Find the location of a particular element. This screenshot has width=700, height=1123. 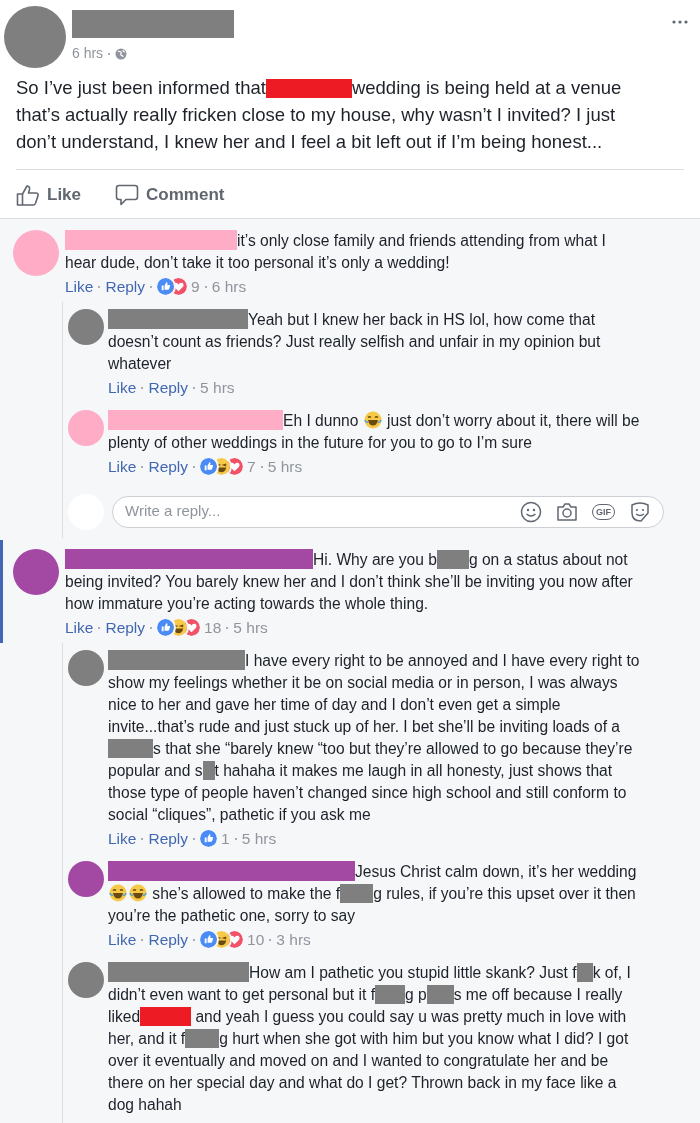

speech-bubble-icon is located at coordinates (127, 194).